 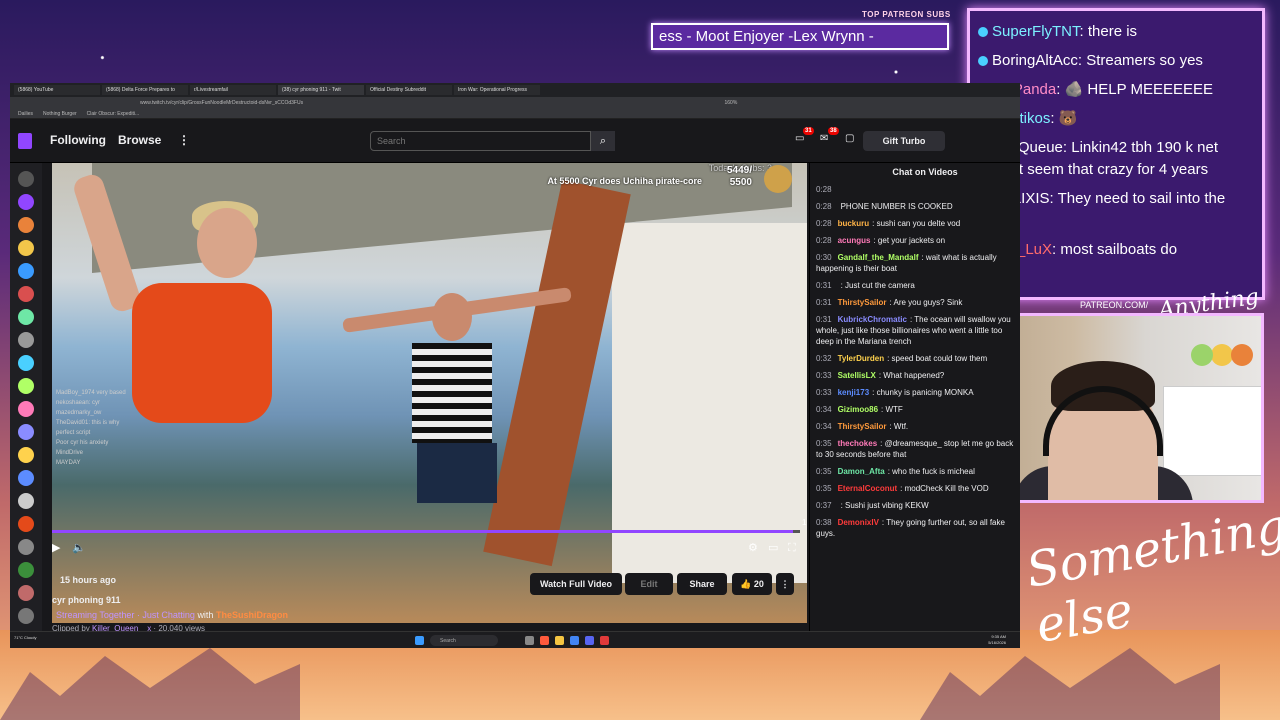 What do you see at coordinates (233, 90) in the screenshot?
I see `browser-tab: r/Livestreamfail` at bounding box center [233, 90].